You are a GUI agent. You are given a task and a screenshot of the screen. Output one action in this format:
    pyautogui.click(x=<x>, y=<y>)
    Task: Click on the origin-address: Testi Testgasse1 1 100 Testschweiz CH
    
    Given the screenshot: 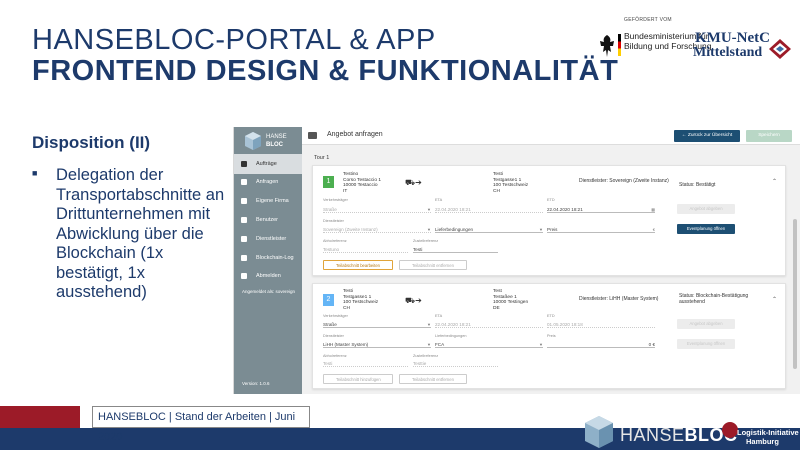 What is the action you would take?
    pyautogui.click(x=360, y=300)
    